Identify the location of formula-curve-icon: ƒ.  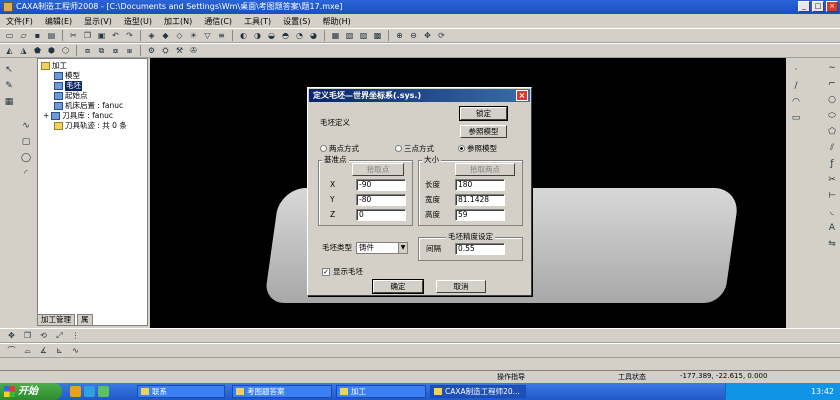
(832, 164).